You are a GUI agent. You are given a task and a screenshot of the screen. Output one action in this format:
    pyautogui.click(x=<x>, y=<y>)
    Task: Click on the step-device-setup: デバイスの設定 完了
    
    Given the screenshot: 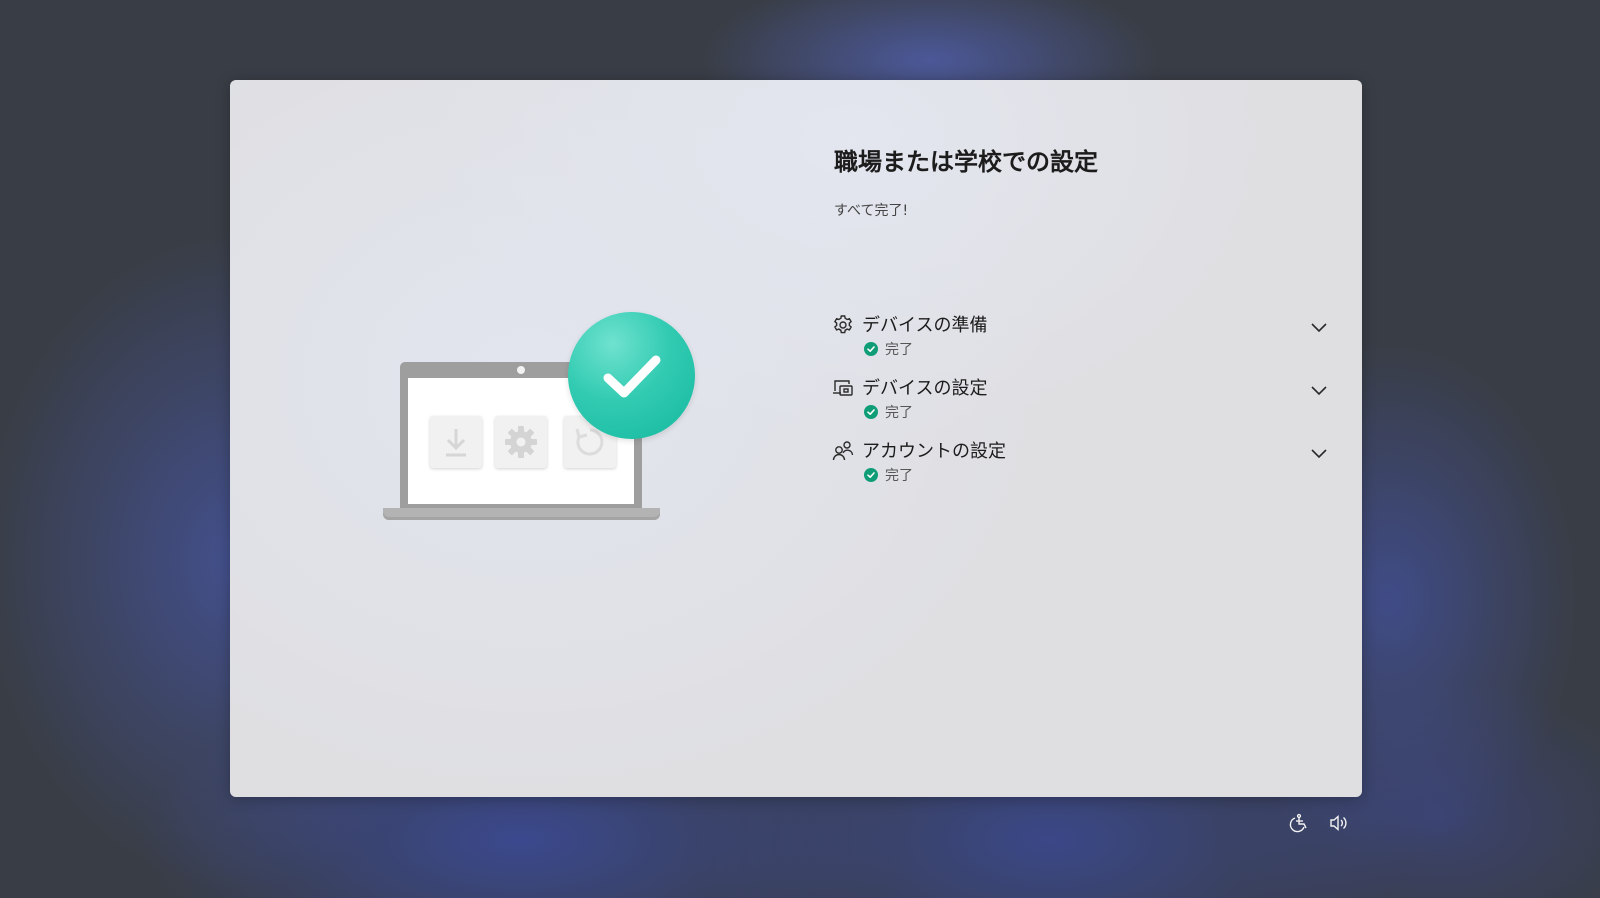 What is the action you would take?
    pyautogui.click(x=1082, y=405)
    